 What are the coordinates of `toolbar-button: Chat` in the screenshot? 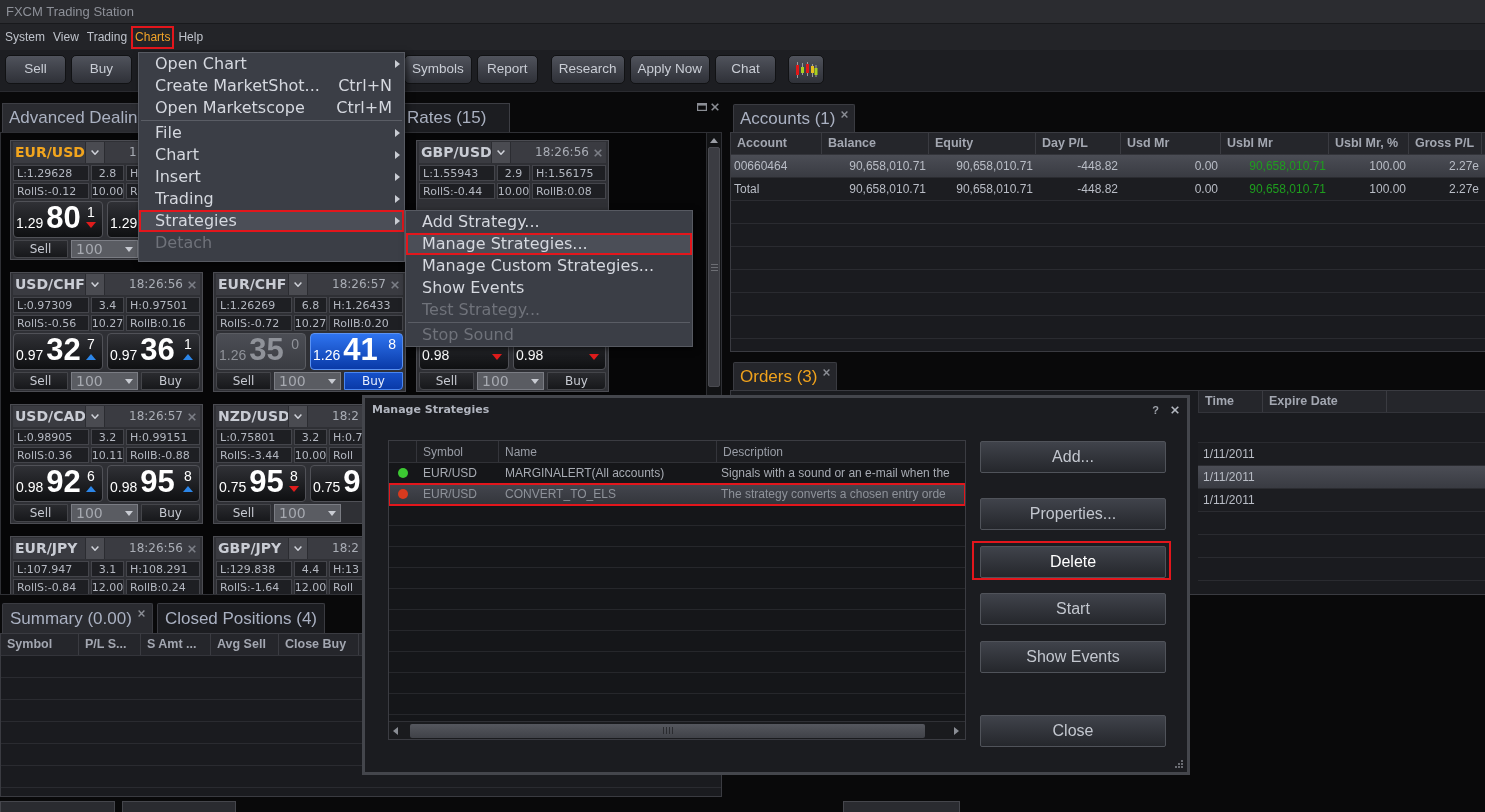 It's located at (746, 69).